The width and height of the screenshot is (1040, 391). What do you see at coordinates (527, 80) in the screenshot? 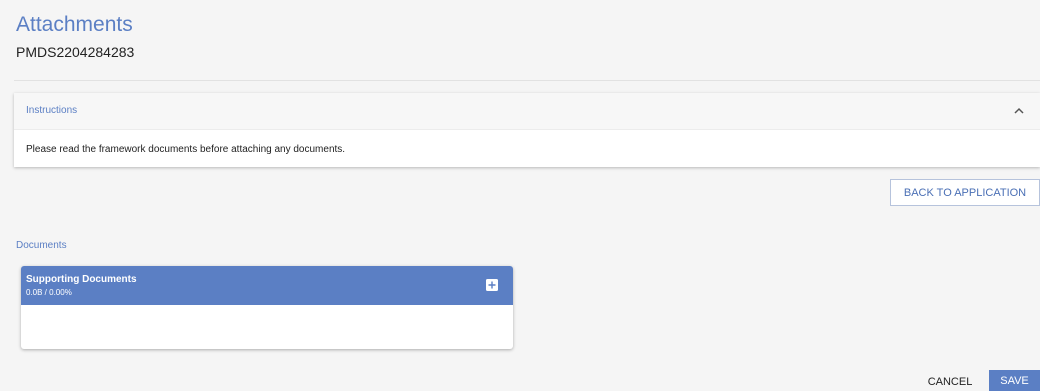
I see `header-divider` at bounding box center [527, 80].